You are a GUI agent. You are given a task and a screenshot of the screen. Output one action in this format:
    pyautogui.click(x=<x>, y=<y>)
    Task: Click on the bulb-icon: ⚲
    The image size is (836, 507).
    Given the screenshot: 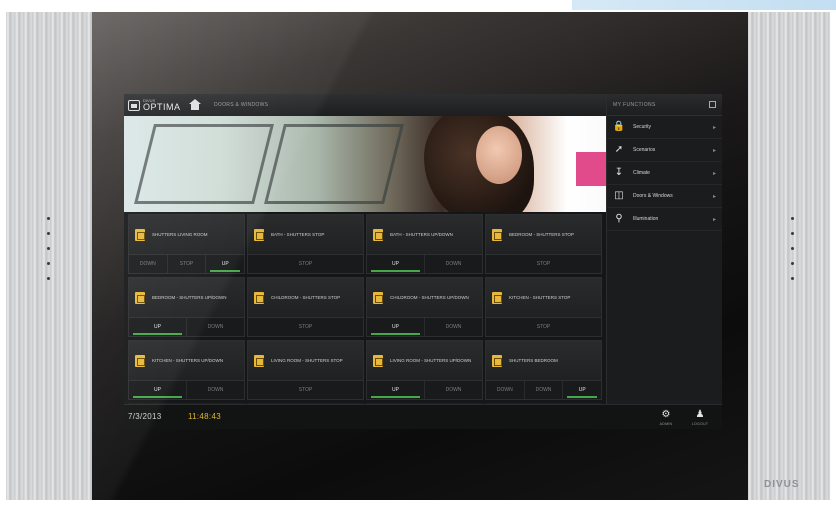 What is the action you would take?
    pyautogui.click(x=619, y=218)
    